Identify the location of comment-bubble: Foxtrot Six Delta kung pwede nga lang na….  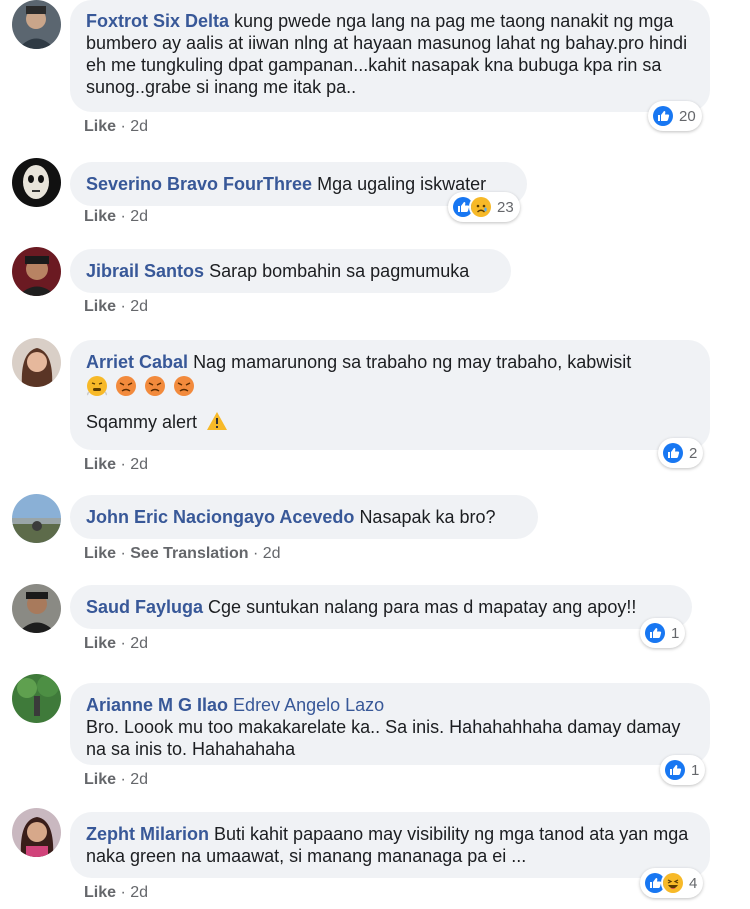
(390, 56).